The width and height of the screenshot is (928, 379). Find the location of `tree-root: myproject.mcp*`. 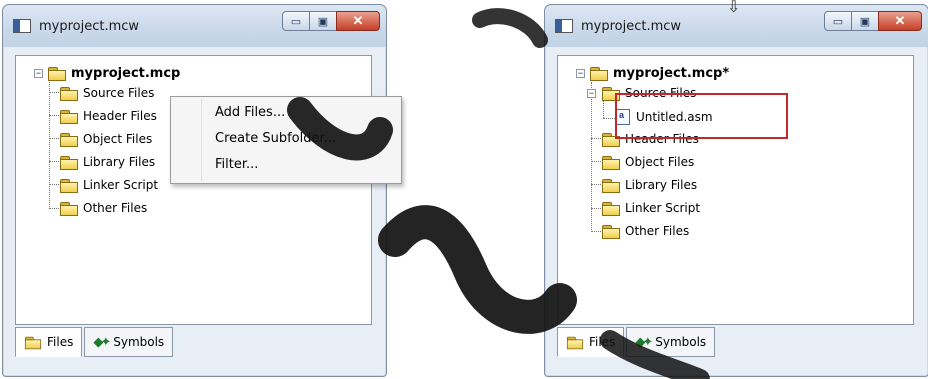

tree-root: myproject.mcp* is located at coordinates (659, 73).